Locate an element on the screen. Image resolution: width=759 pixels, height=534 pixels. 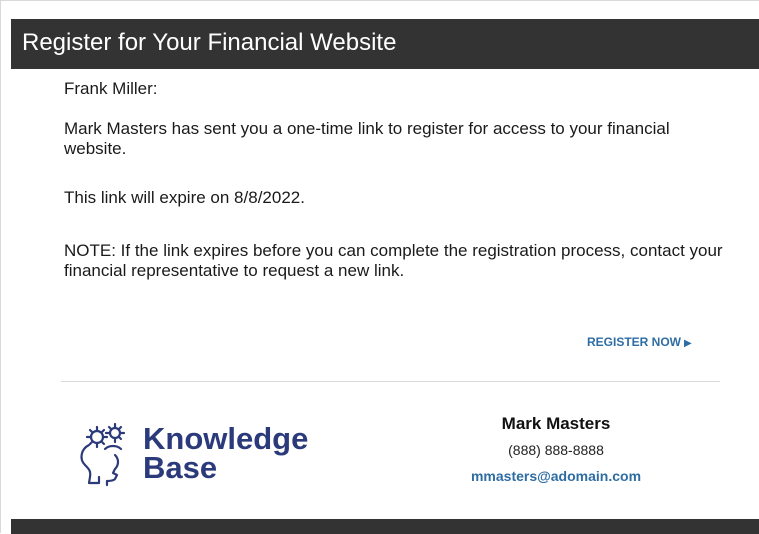
divider is located at coordinates (390, 381).